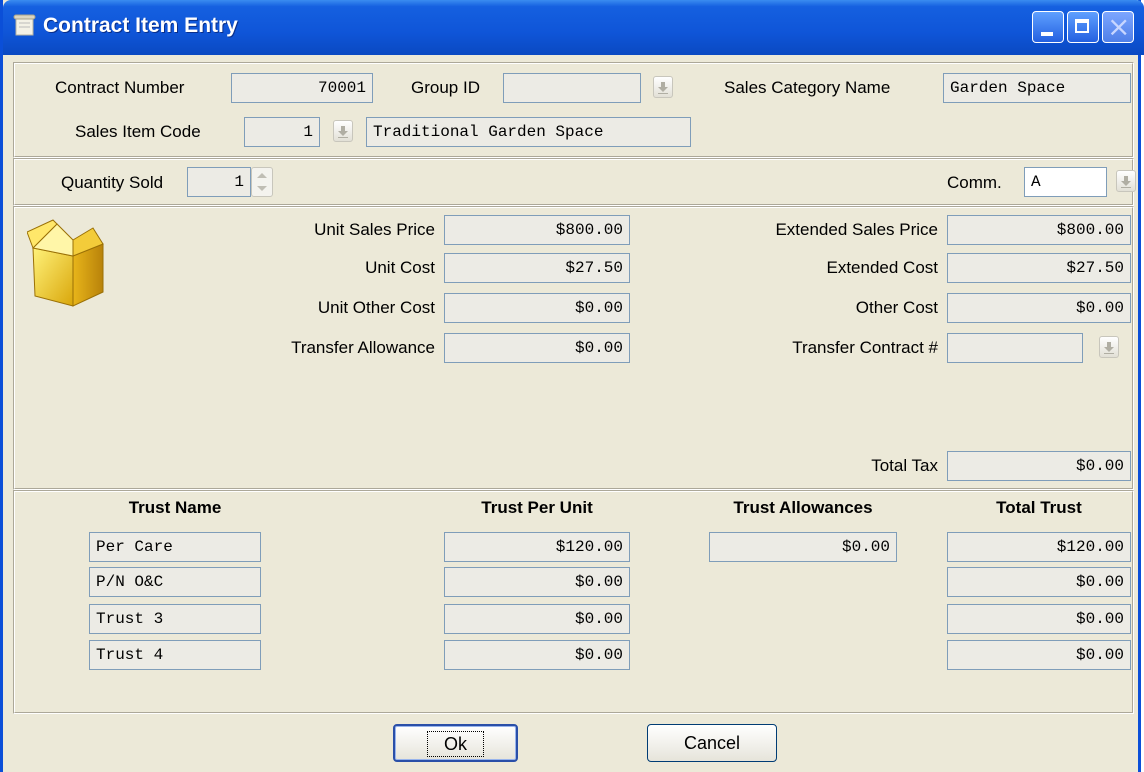 The height and width of the screenshot is (772, 1144). Describe the element at coordinates (882, 267) in the screenshot. I see `extended-cost-label: Extended Cost` at that location.